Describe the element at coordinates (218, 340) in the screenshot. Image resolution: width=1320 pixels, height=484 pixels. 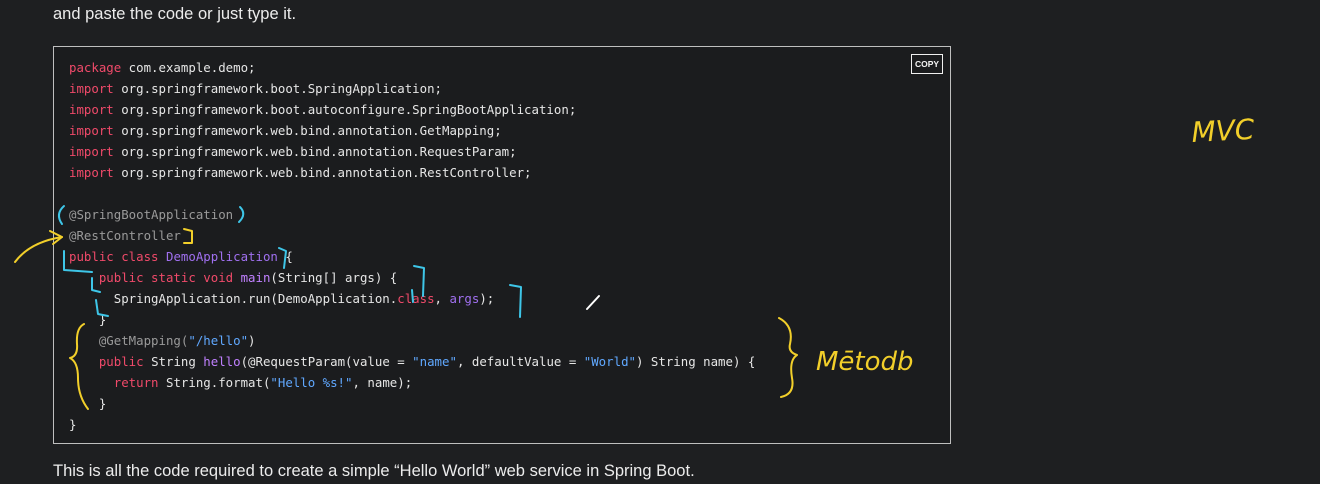
I see `code-token: "/hello"` at that location.